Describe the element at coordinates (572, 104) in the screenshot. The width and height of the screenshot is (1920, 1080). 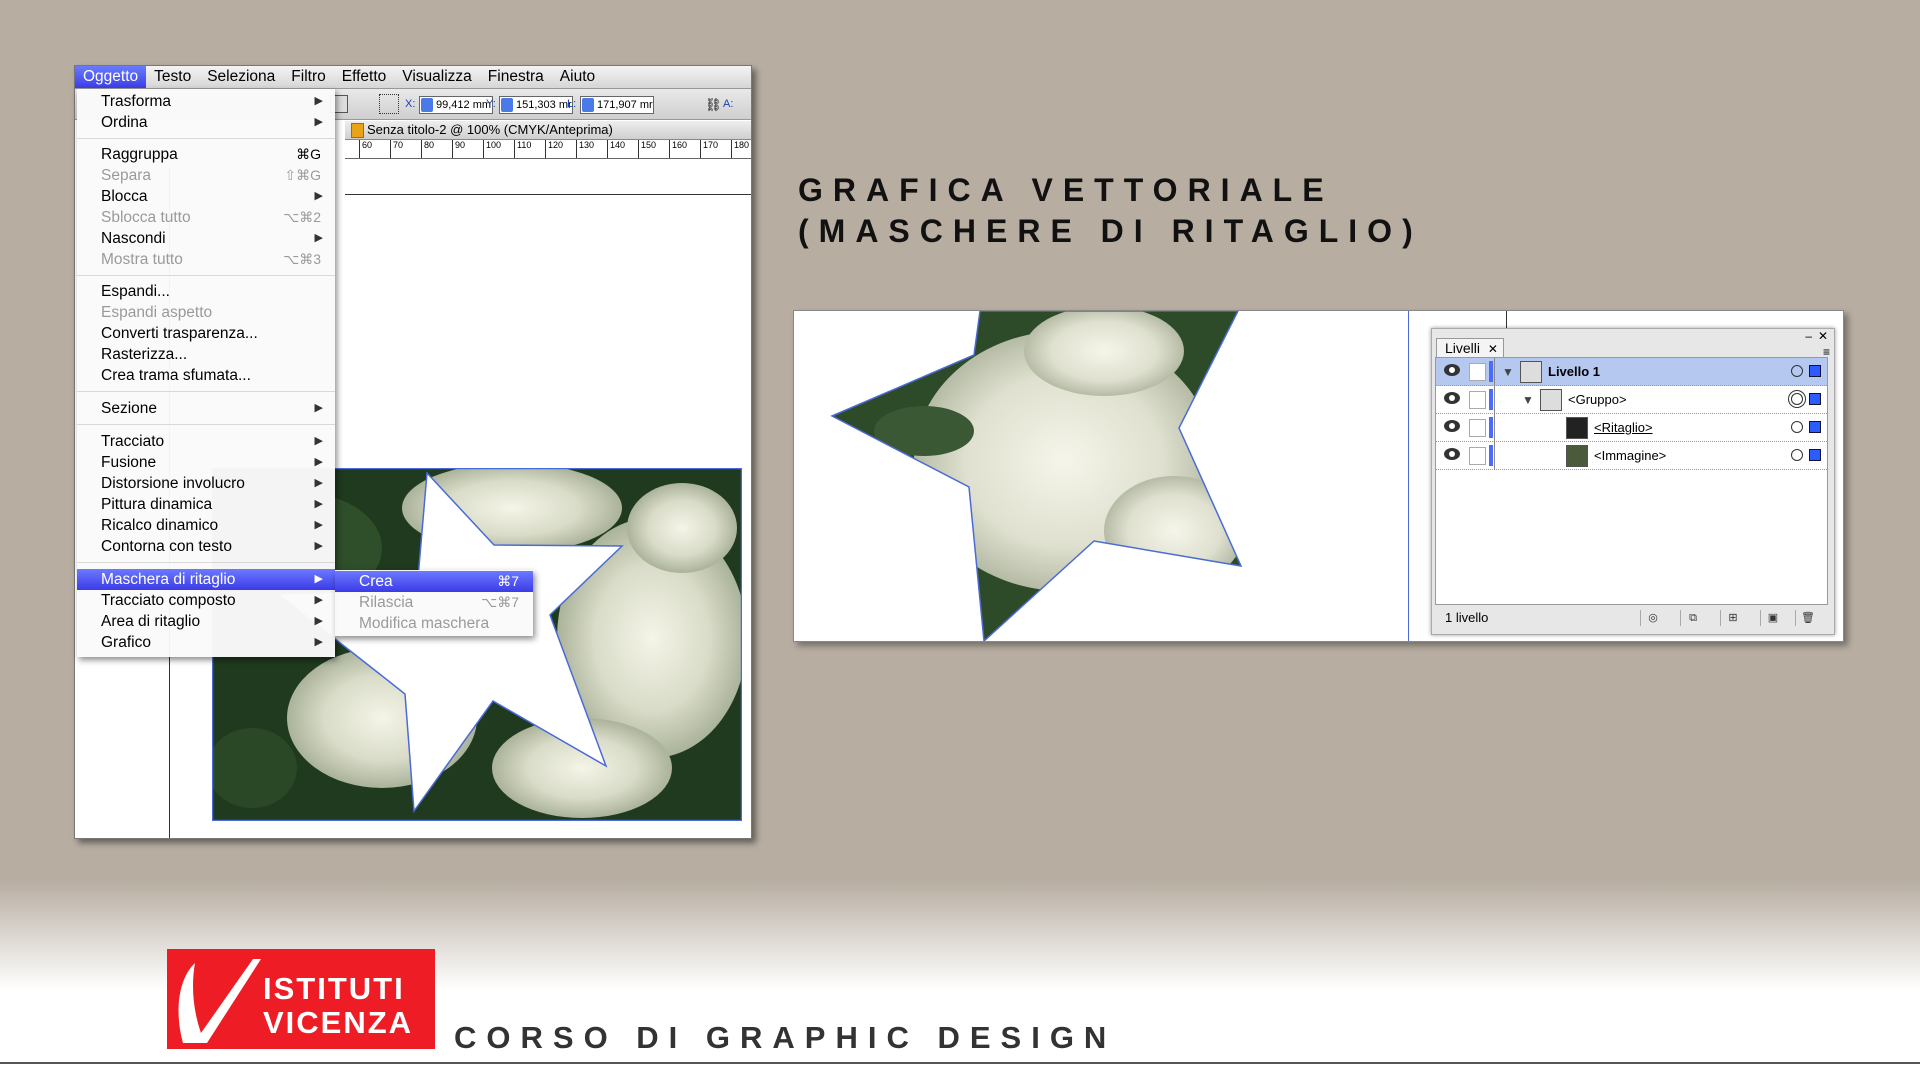
I see `l-label: L:` at that location.